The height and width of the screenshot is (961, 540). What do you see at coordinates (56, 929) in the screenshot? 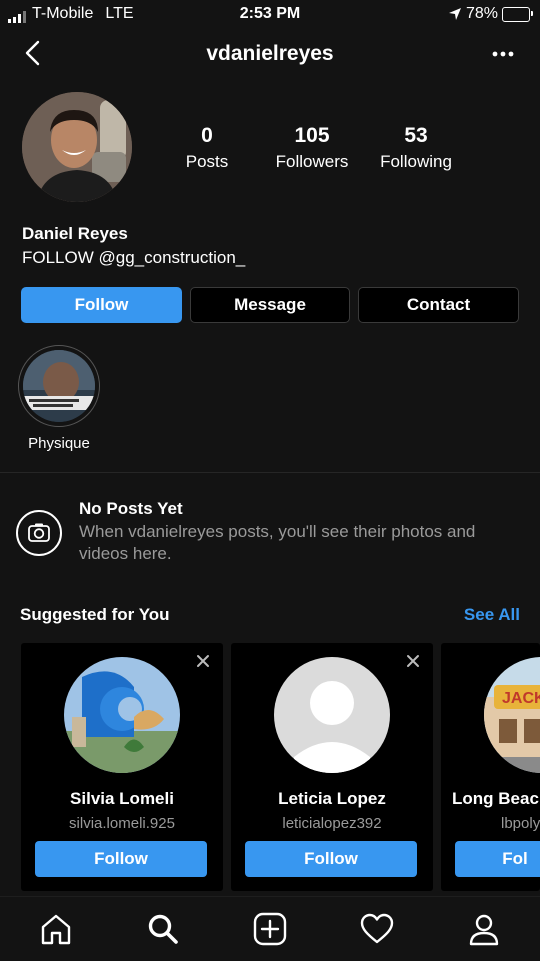
I see `home-icon` at bounding box center [56, 929].